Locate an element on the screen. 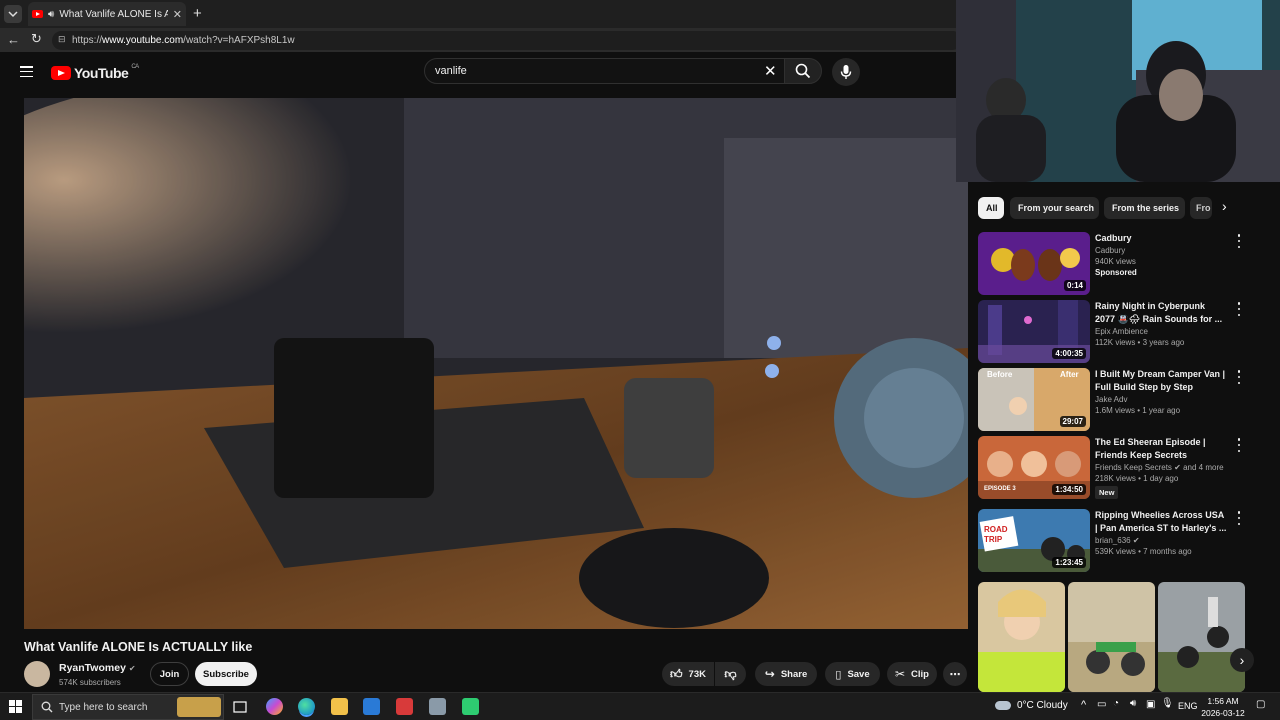 The width and height of the screenshot is (1280, 720). duration-badge: 29:07 is located at coordinates (1072, 421).